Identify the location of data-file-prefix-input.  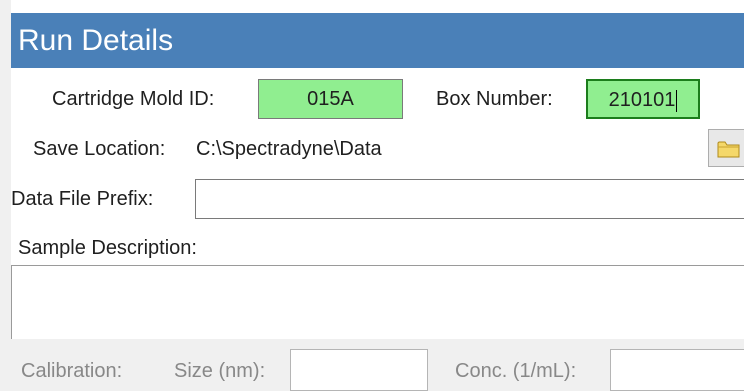
(469, 199).